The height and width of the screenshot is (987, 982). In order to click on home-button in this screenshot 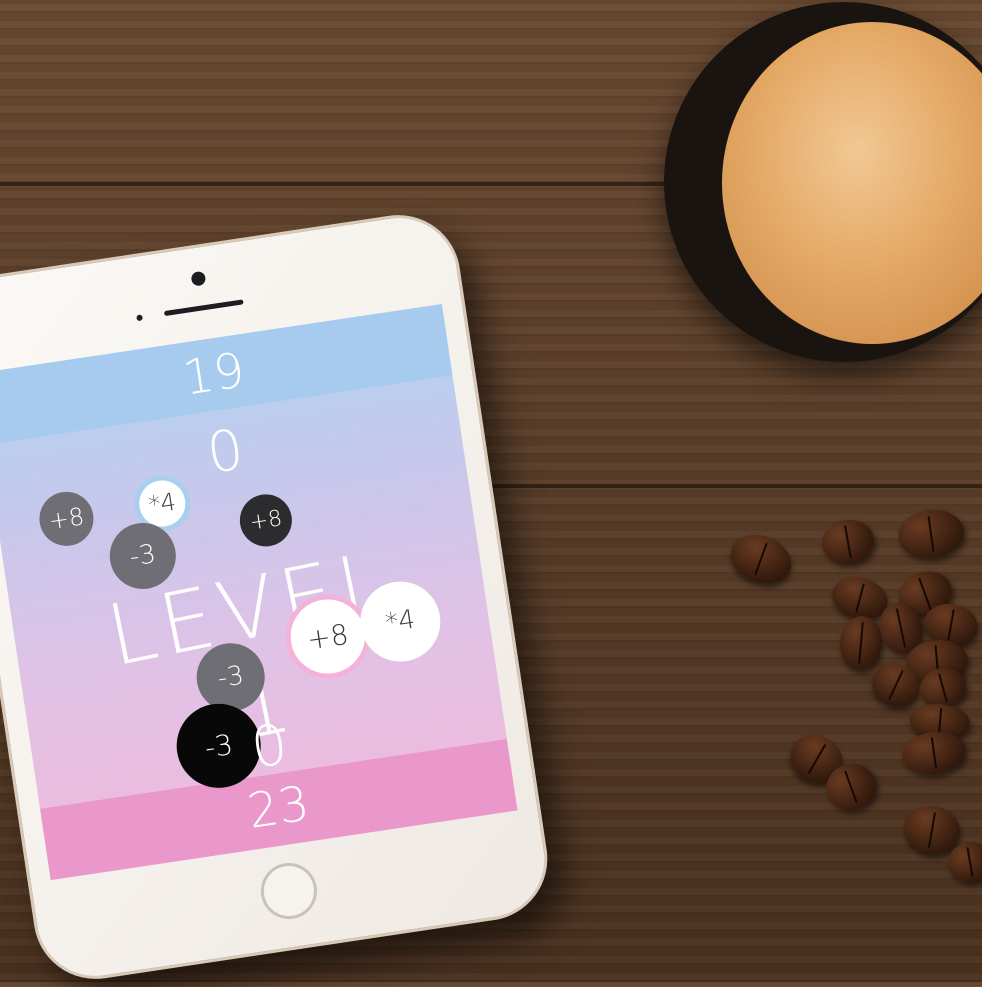, I will do `click(289, 891)`.